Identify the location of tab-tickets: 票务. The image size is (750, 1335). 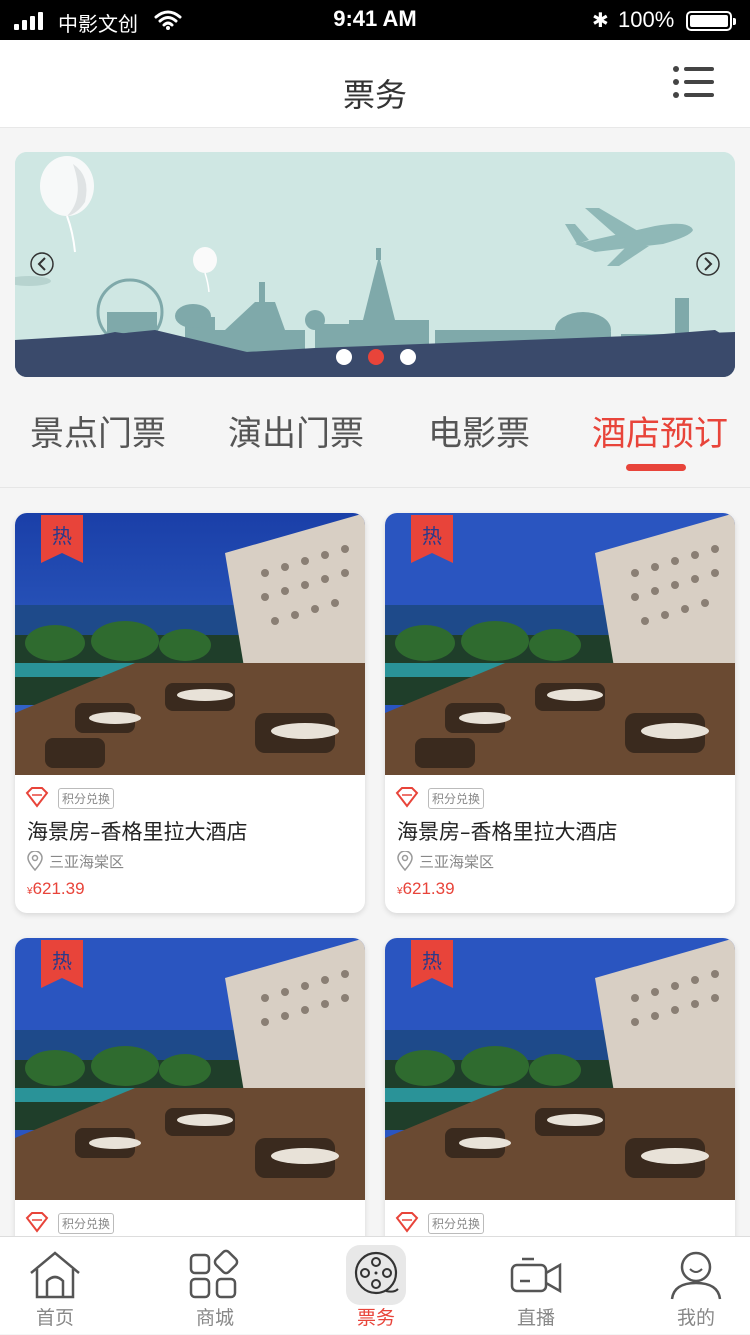
(376, 1286).